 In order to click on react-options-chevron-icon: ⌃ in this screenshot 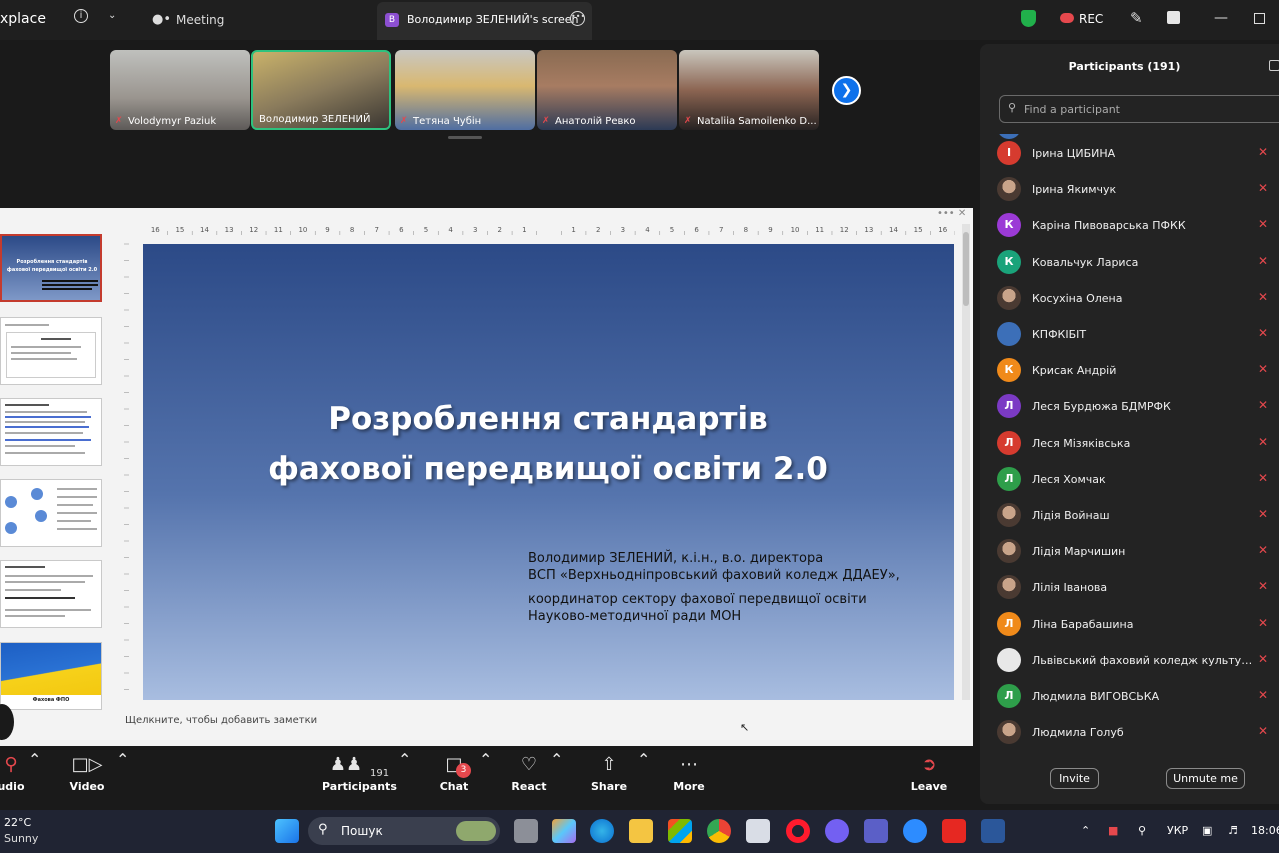, I will do `click(556, 759)`.